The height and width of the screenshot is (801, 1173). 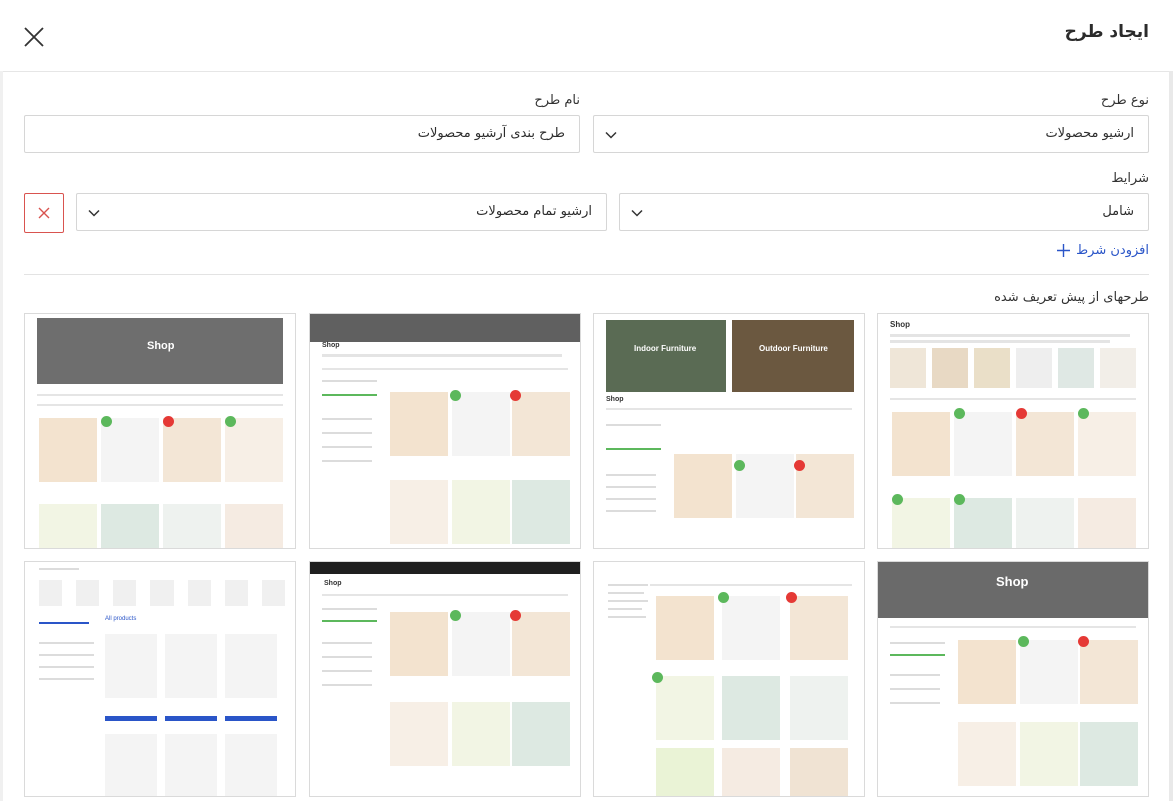 I want to click on template-name-value: طرح بندی آرشیو محصولات, so click(x=491, y=133).